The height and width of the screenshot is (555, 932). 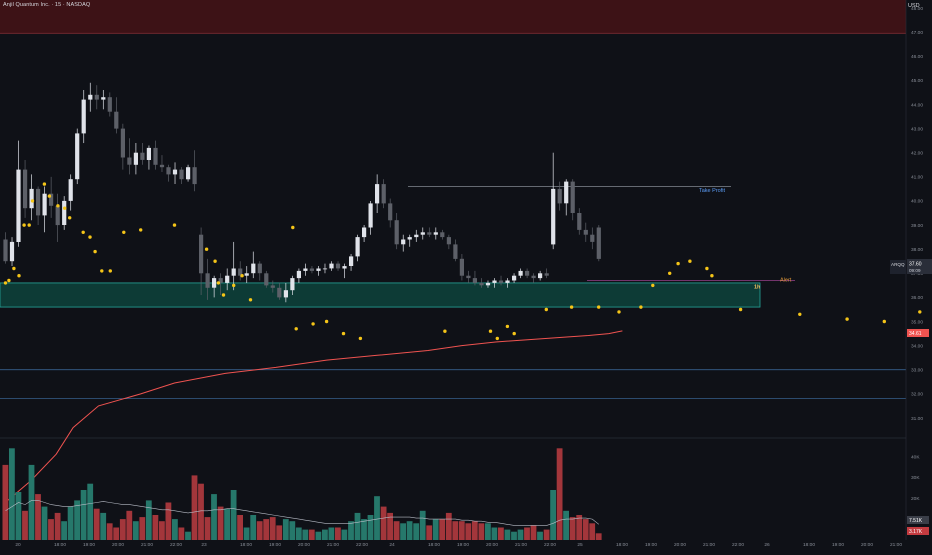 What do you see at coordinates (712, 191) in the screenshot?
I see `take-profit-label: Take Profit` at bounding box center [712, 191].